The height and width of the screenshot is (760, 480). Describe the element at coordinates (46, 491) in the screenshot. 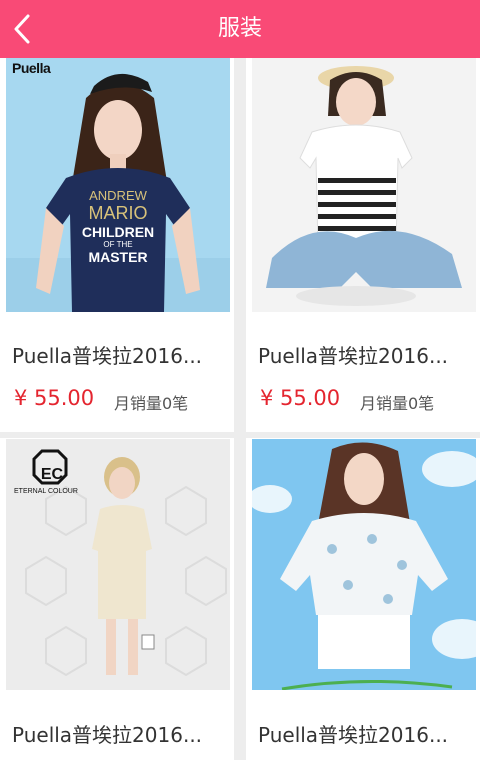

I see `brand-logo-subtext: ETERNAL COLOUR` at that location.